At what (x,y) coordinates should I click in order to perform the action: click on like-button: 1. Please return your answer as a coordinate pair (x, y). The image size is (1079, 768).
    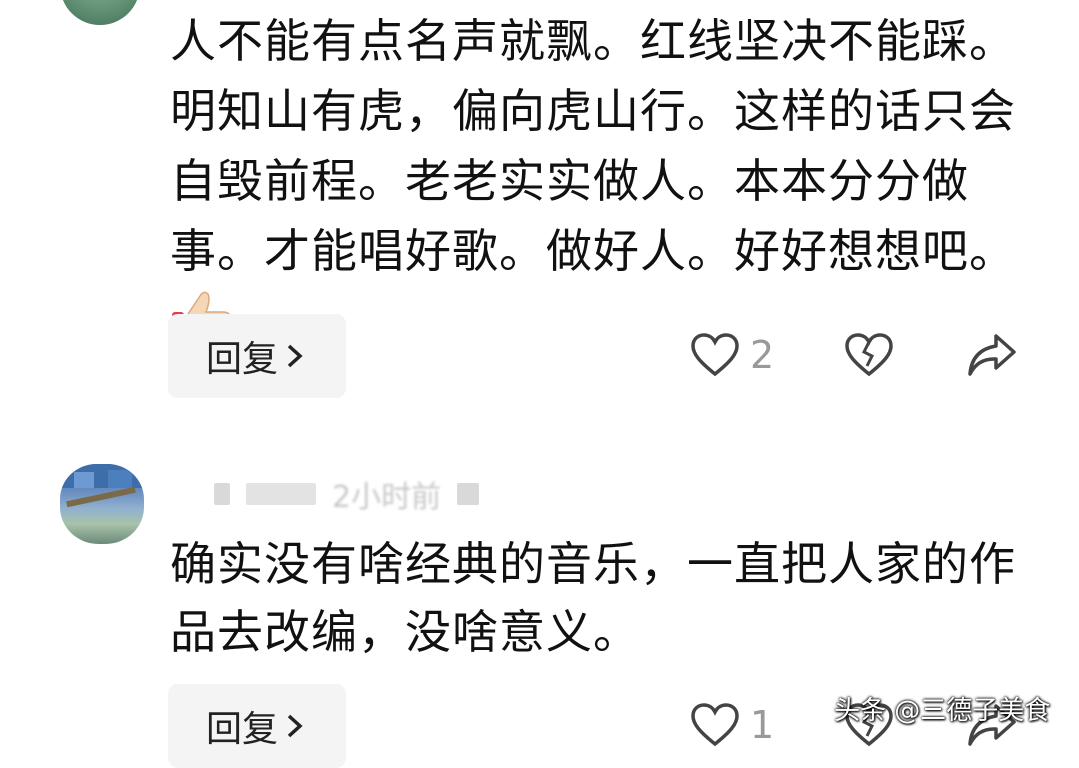
    Looking at the image, I should click on (732, 725).